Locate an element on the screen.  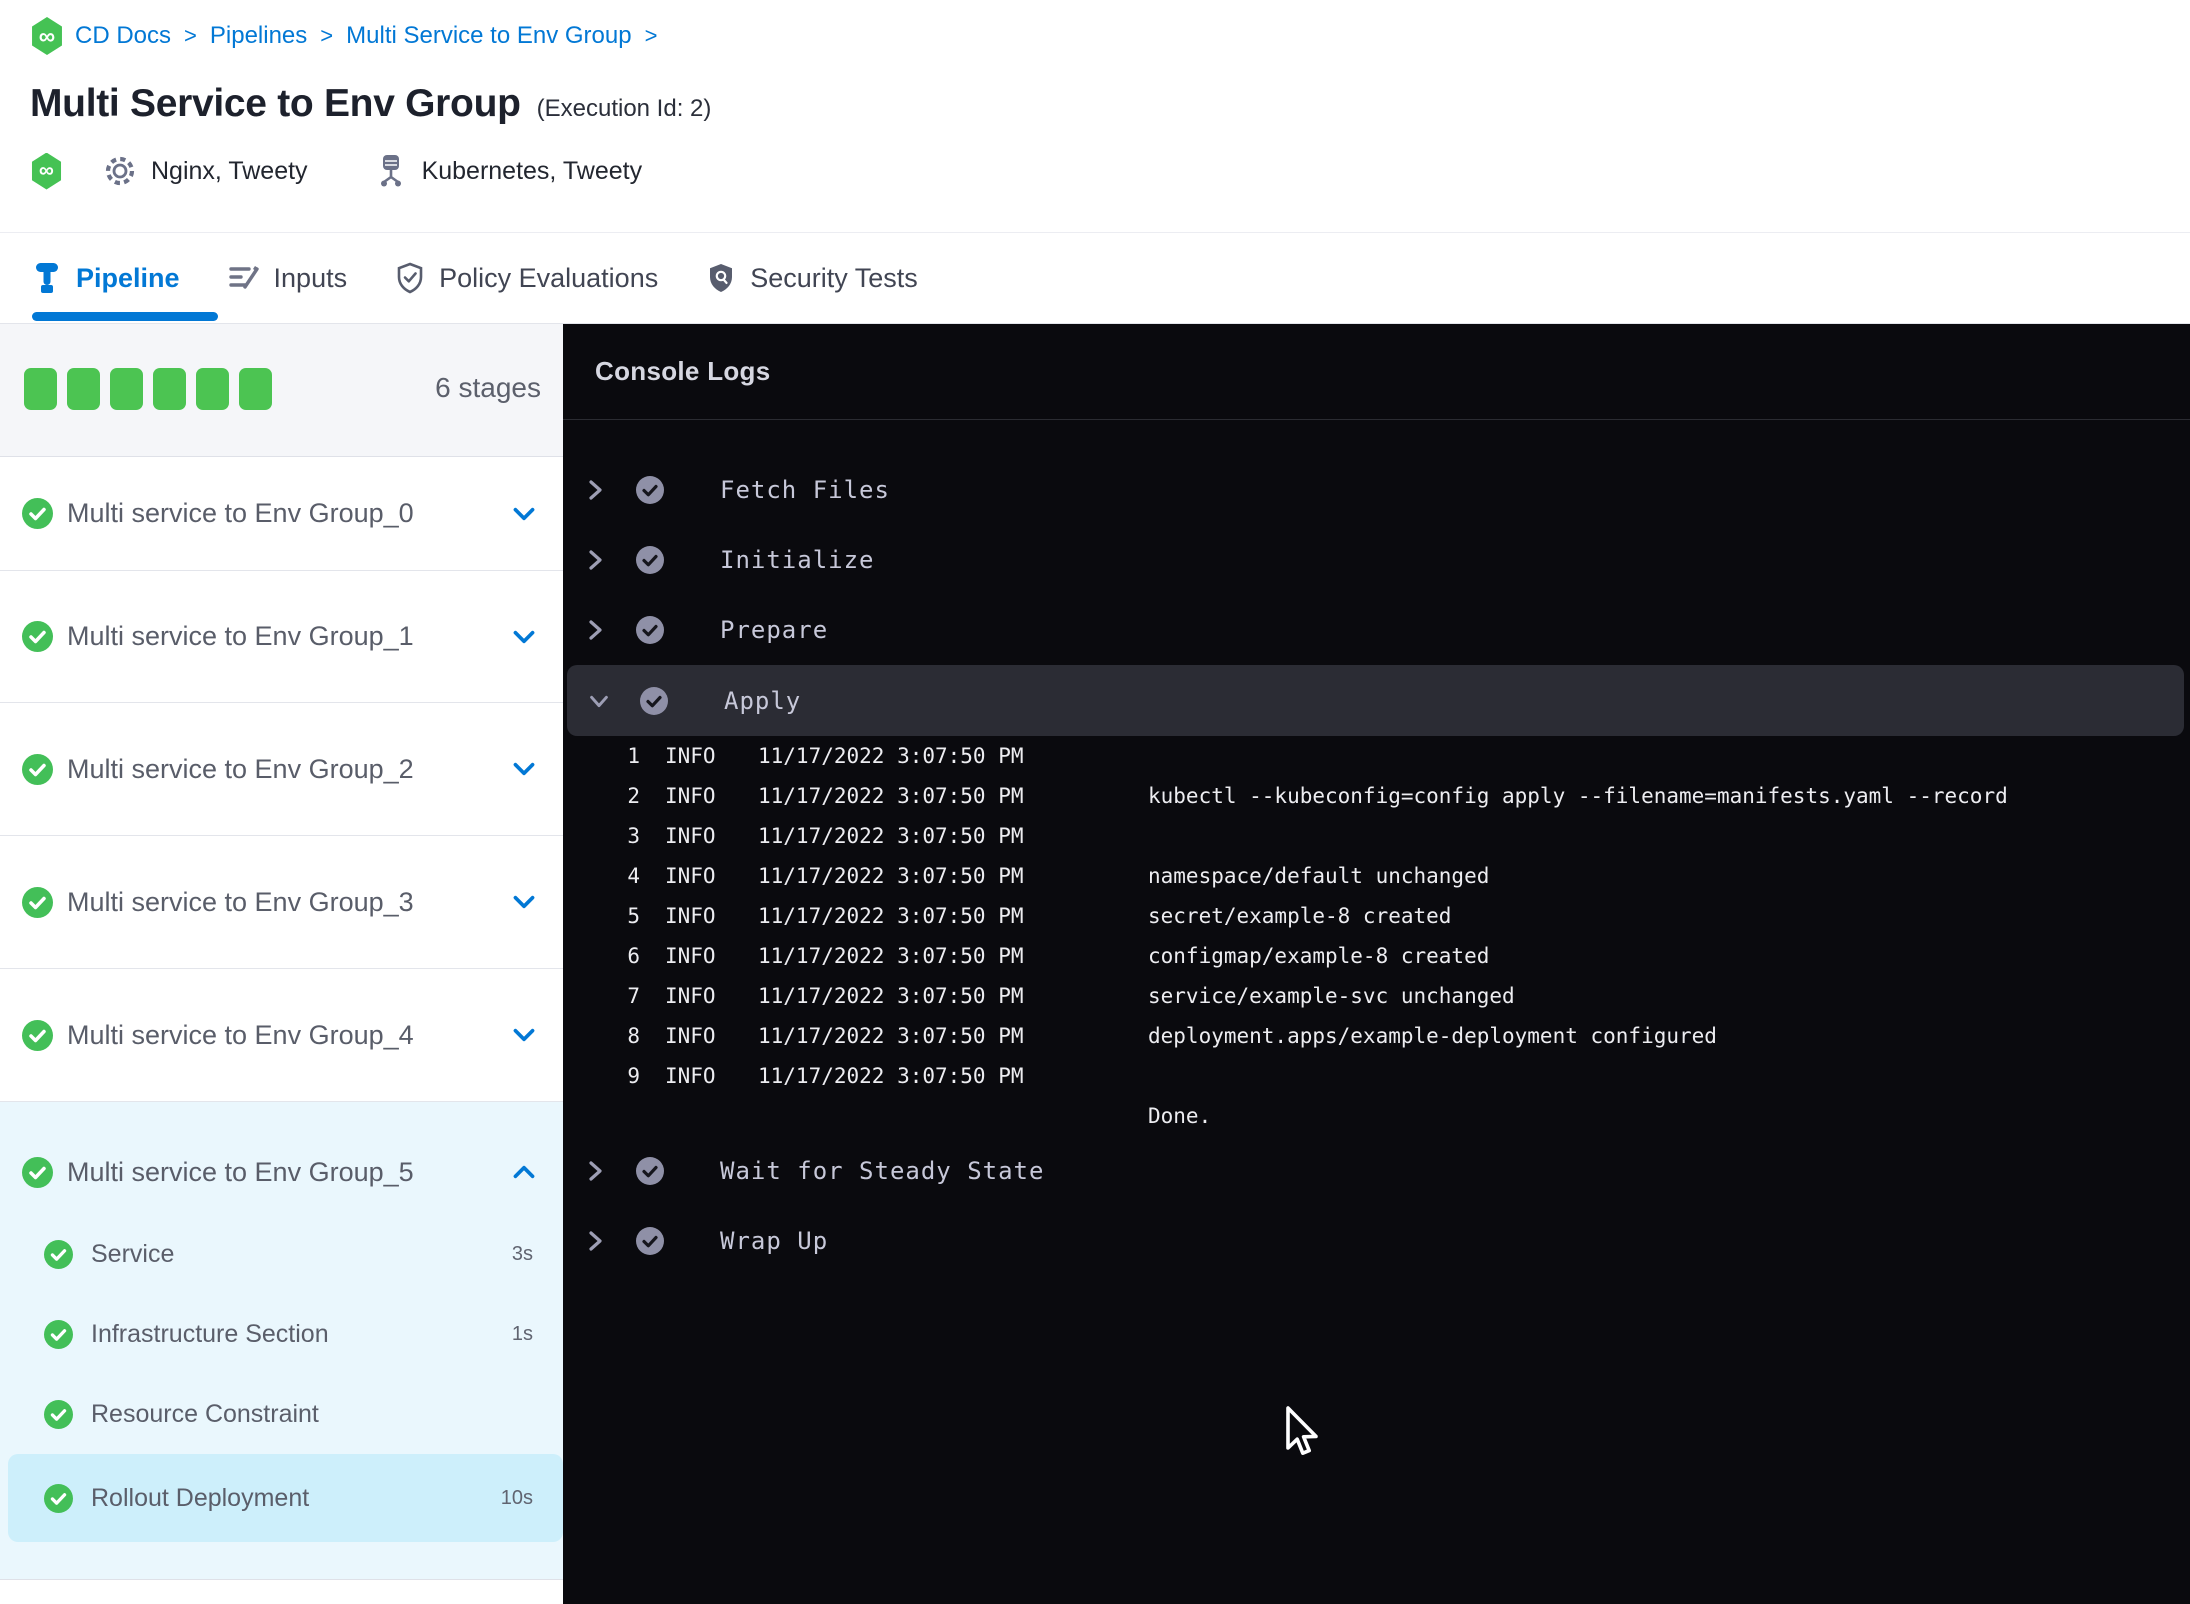
shield-check-icon is located at coordinates (410, 278).